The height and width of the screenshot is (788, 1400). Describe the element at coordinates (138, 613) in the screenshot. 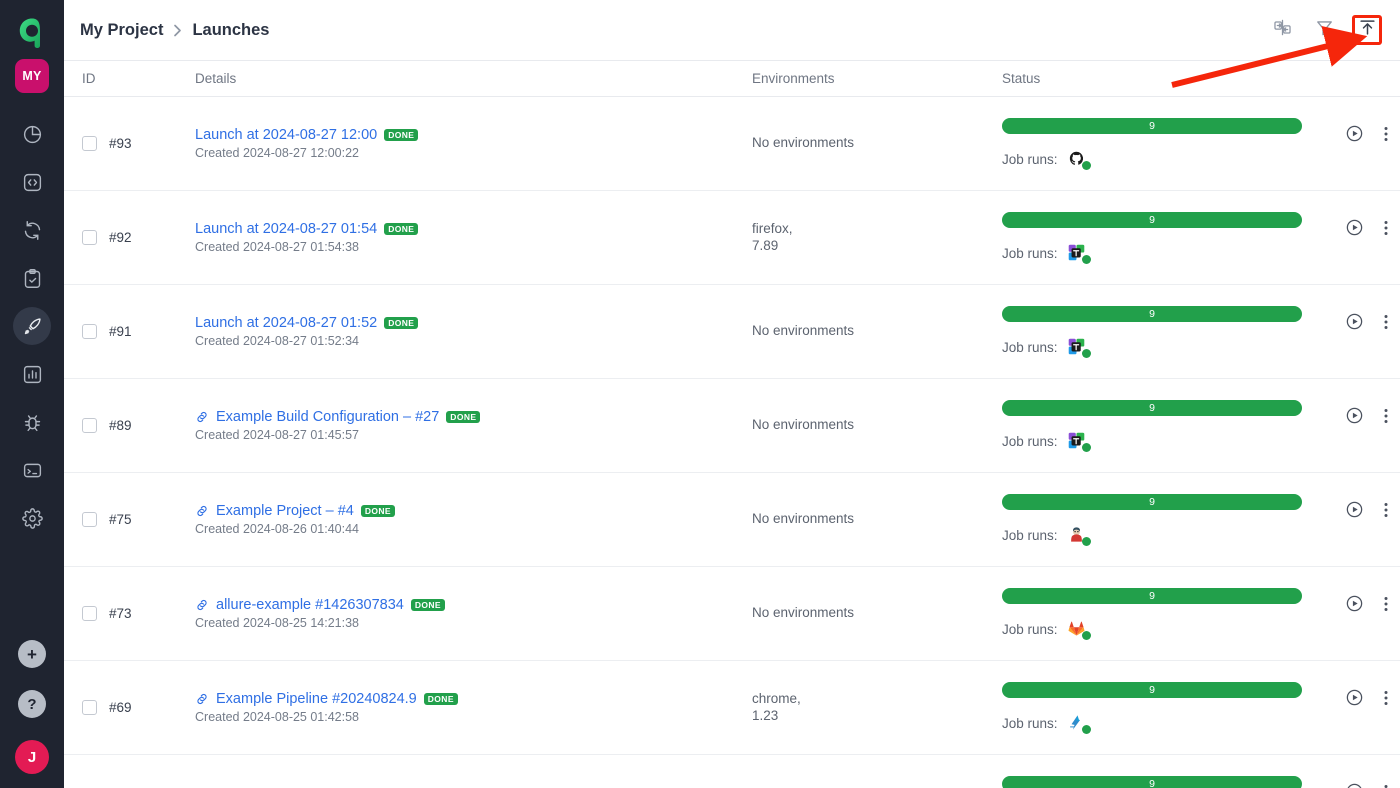

I see `row-id-cell: #73` at that location.